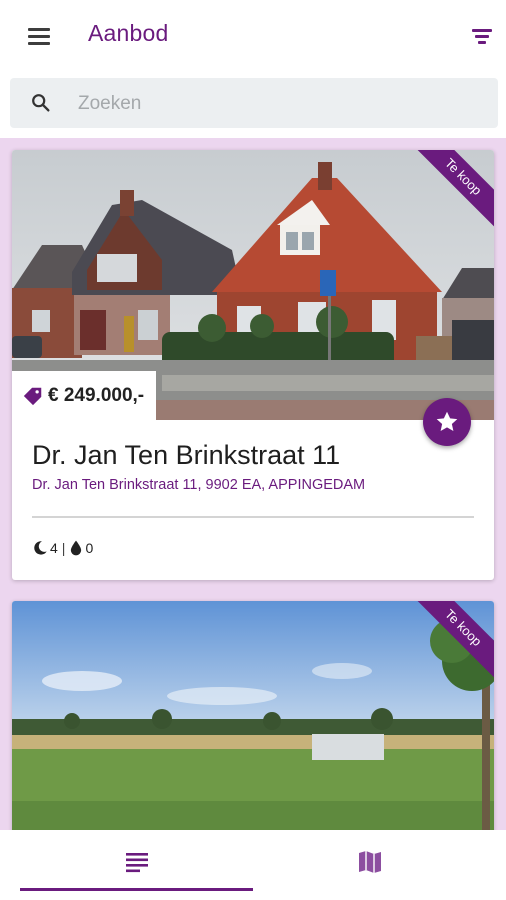  Describe the element at coordinates (278, 104) in the screenshot. I see `search-input` at that location.